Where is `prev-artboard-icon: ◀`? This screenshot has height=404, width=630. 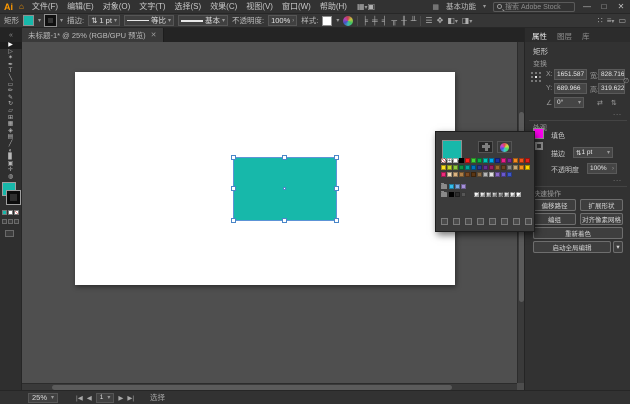
prev-artboard-icon: ◀ is located at coordinates (89, 398).